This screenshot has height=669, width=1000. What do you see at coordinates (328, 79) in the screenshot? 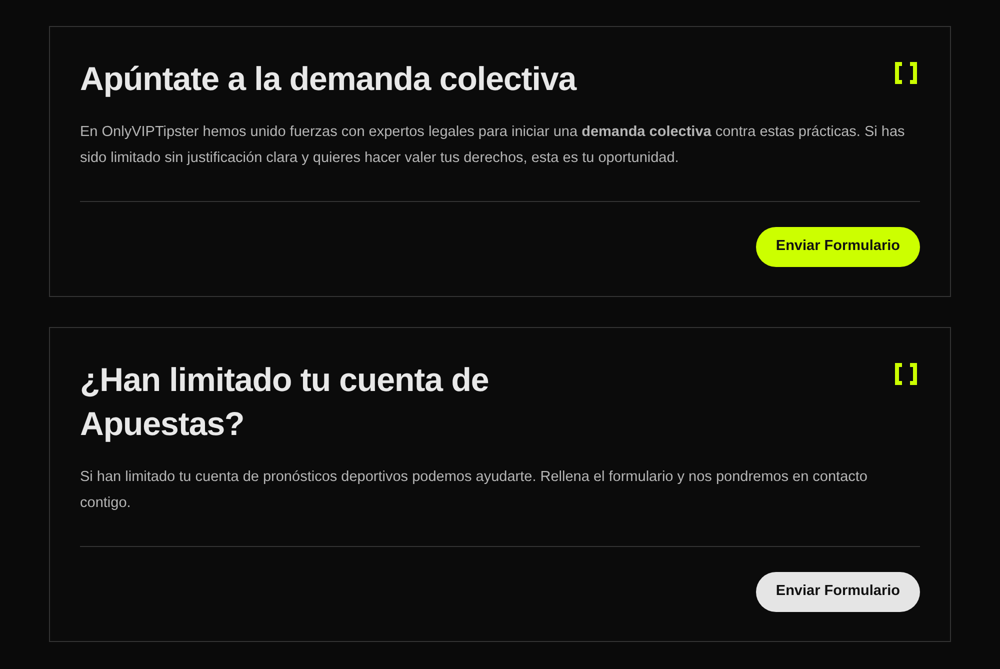
I see `card-title: Apúntate a la demanda colectiva` at bounding box center [328, 79].